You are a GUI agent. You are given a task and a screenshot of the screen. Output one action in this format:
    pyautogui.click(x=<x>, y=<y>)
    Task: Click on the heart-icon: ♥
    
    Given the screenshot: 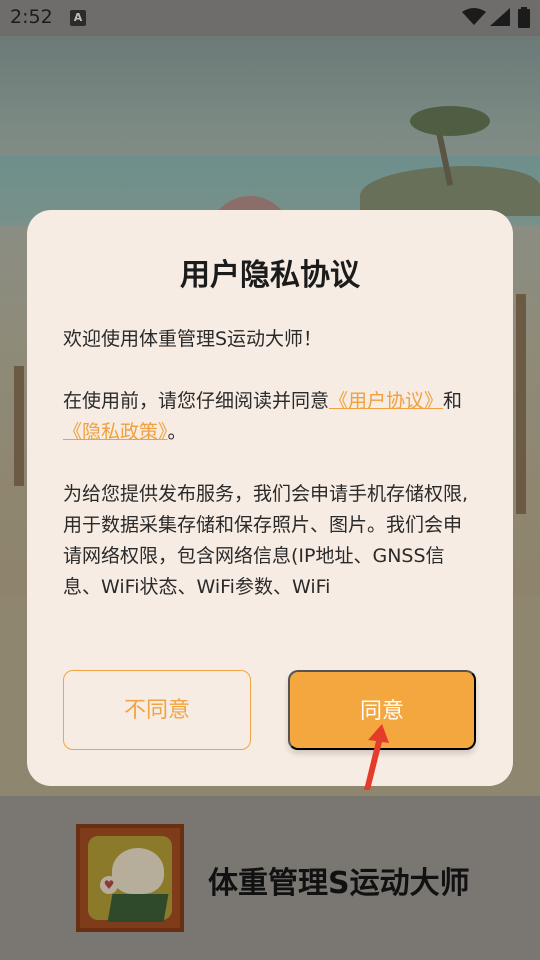 What is the action you would take?
    pyautogui.click(x=109, y=885)
    